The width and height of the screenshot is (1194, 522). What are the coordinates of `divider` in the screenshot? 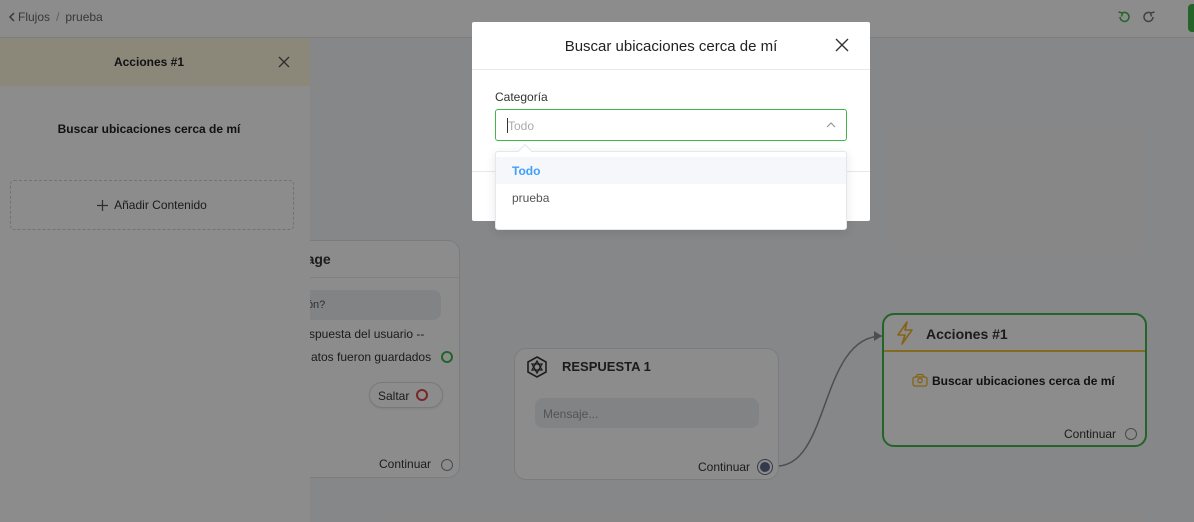 It's located at (671, 69).